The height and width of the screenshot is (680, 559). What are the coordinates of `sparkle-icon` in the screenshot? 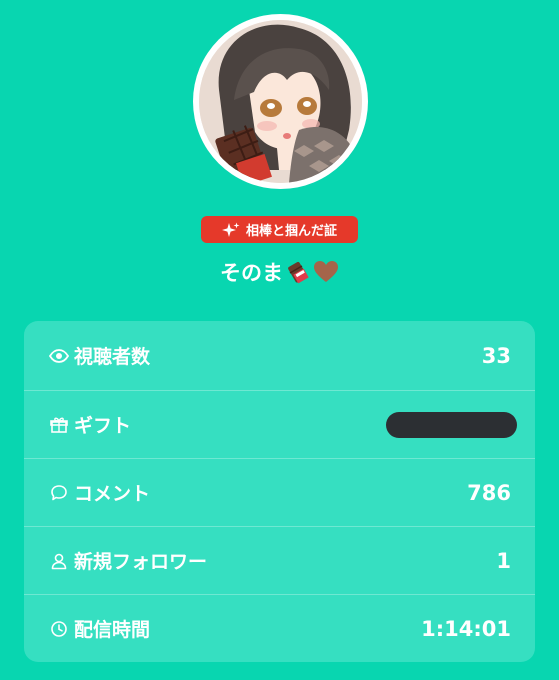 It's located at (230, 229).